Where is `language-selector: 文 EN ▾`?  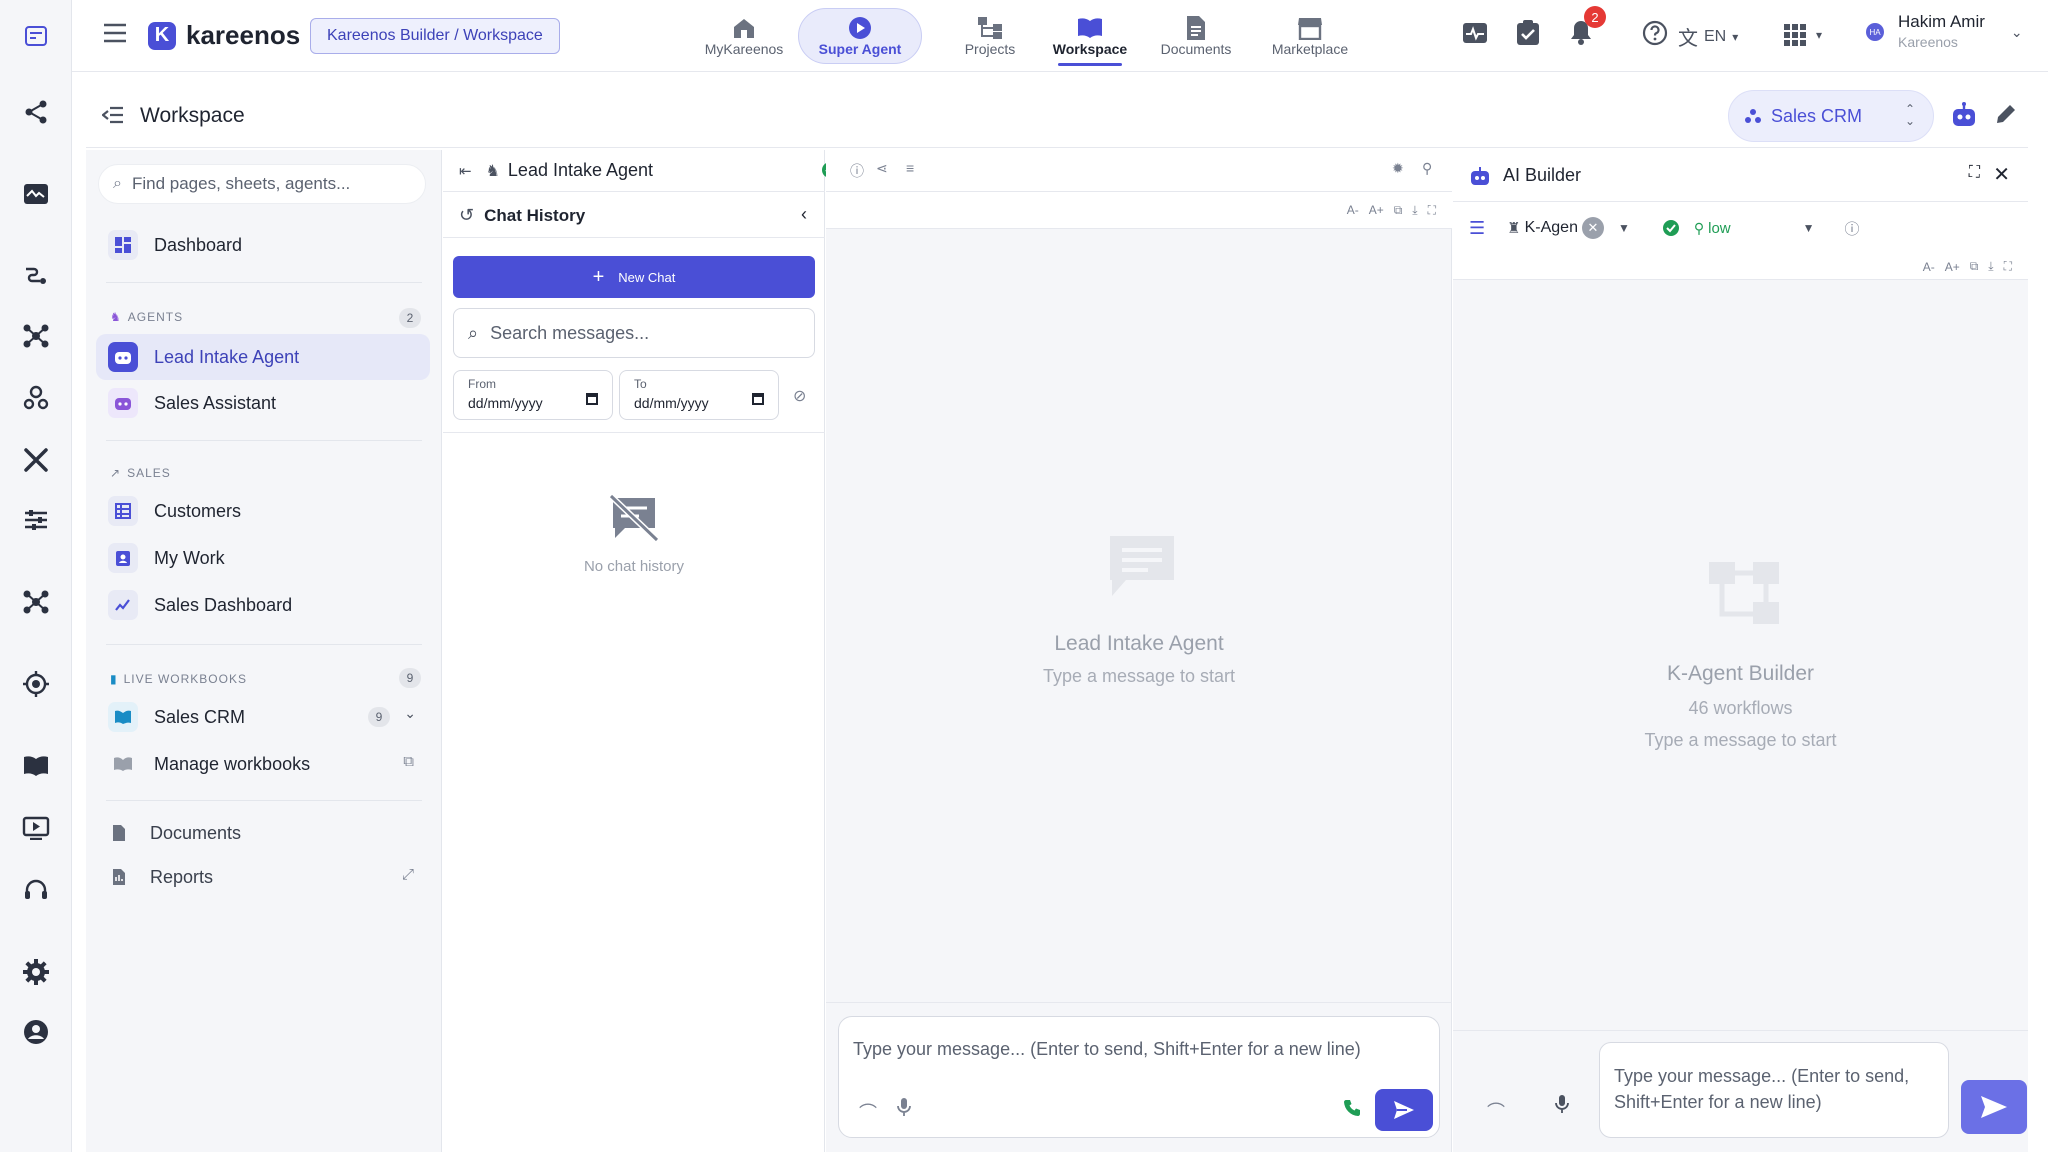 language-selector: 文 EN ▾ is located at coordinates (1708, 36).